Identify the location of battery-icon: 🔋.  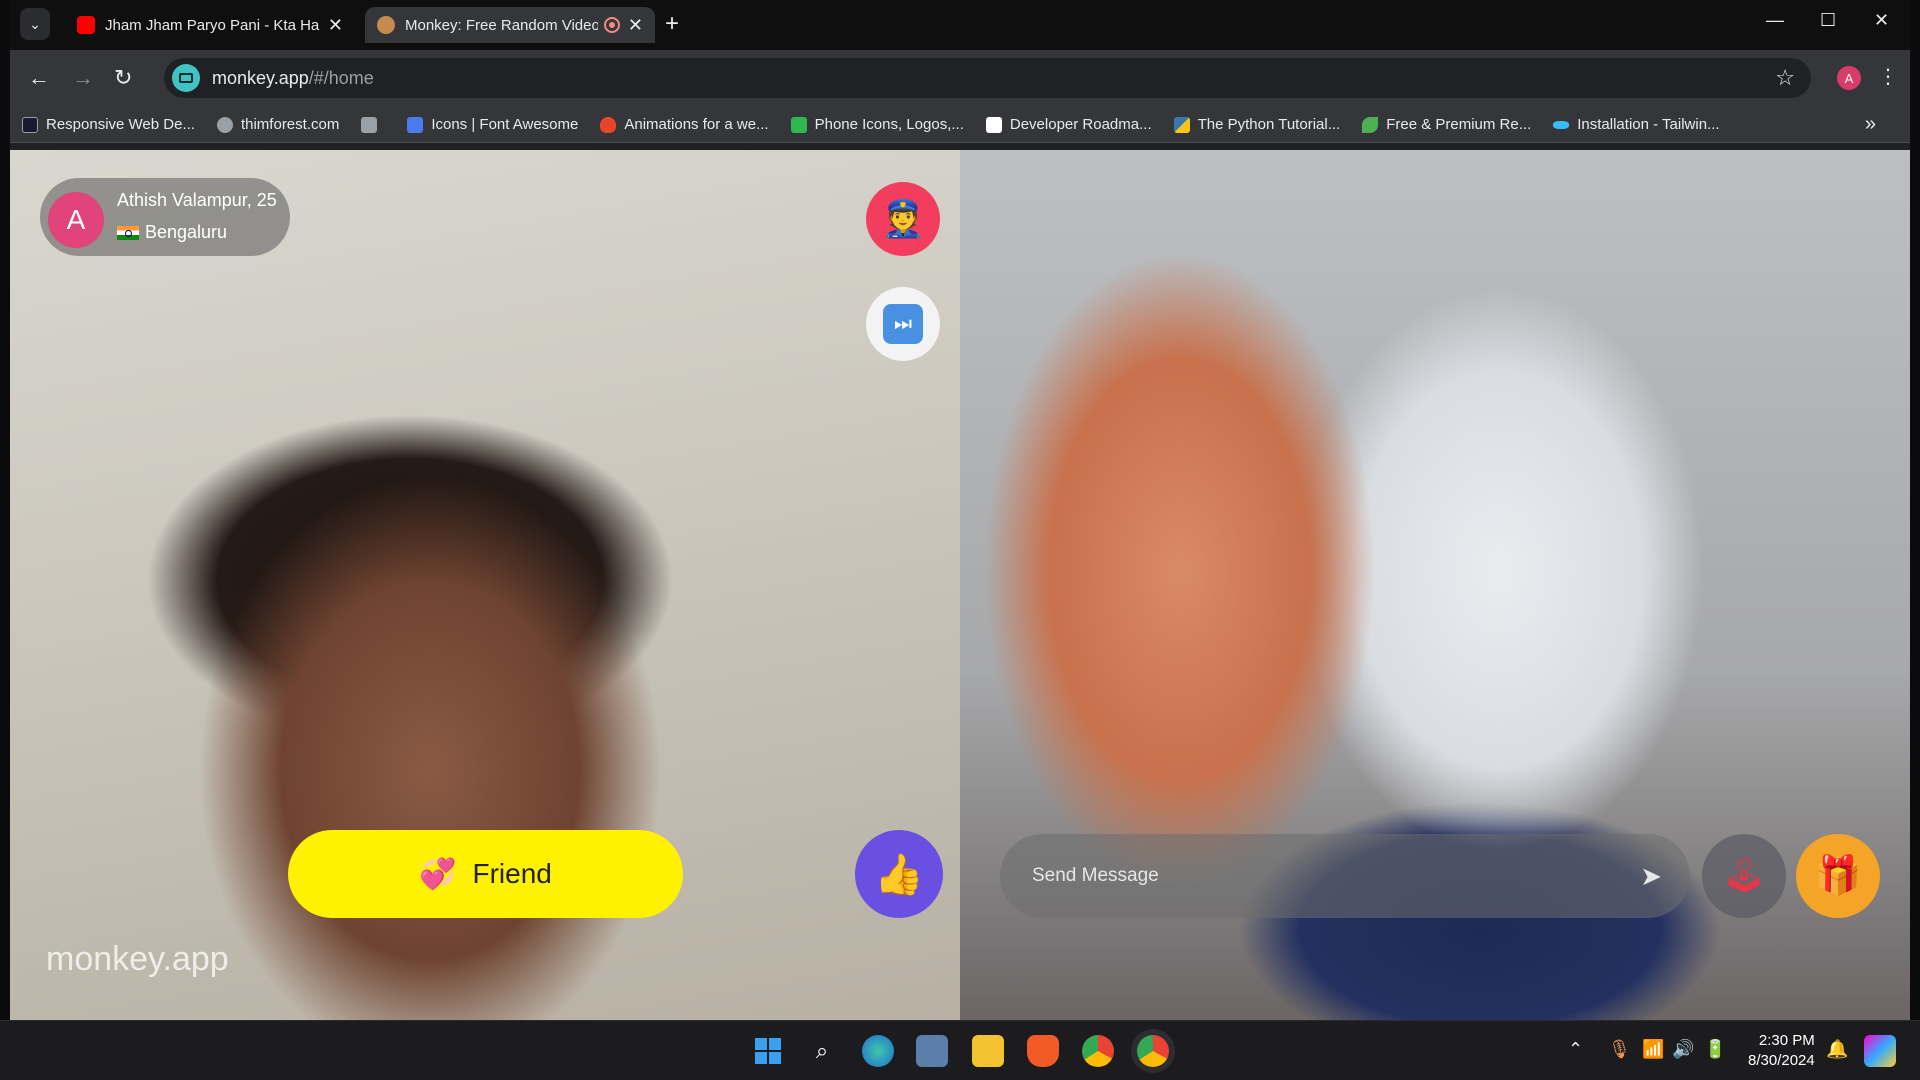
(1715, 1049).